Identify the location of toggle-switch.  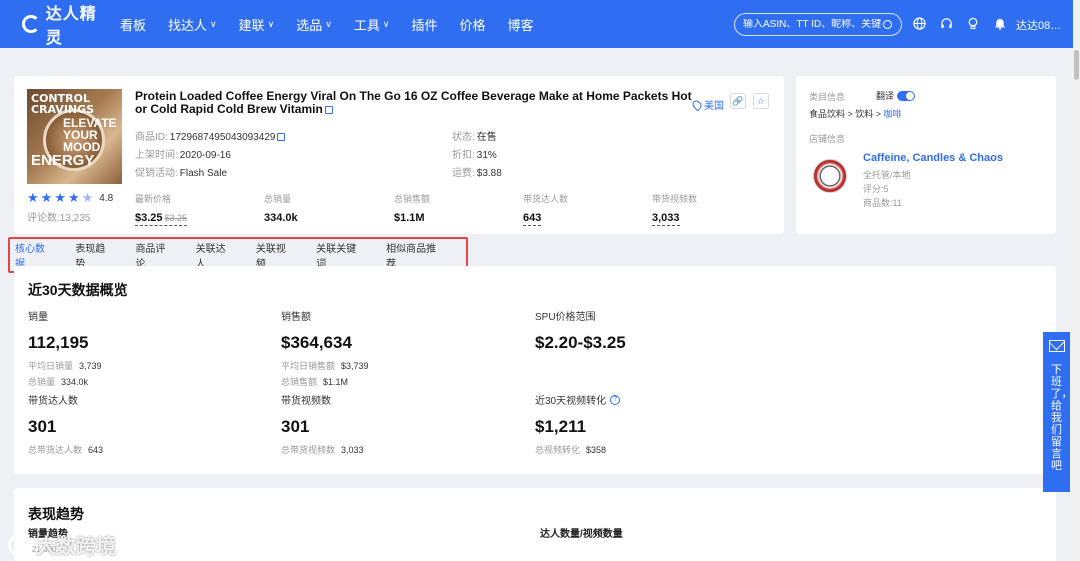
(906, 95).